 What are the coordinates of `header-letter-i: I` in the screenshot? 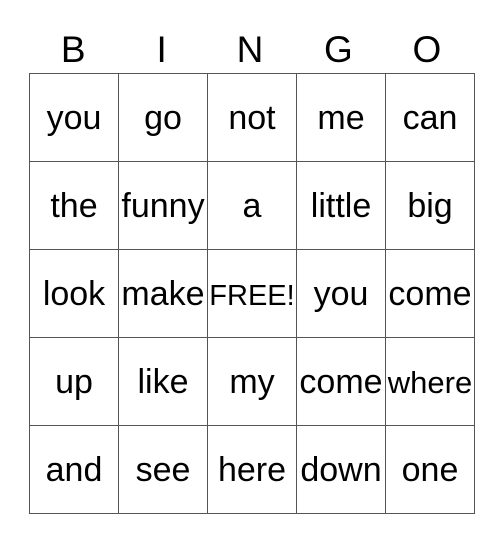 It's located at (161, 49).